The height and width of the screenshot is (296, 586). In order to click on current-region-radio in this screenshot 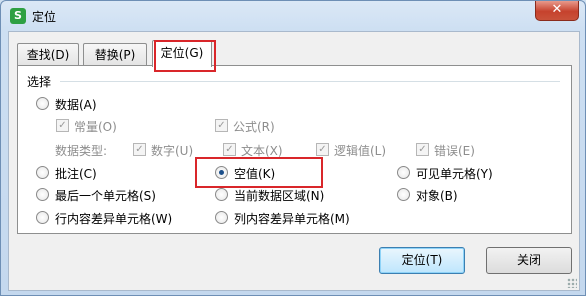, I will do `click(221, 194)`.